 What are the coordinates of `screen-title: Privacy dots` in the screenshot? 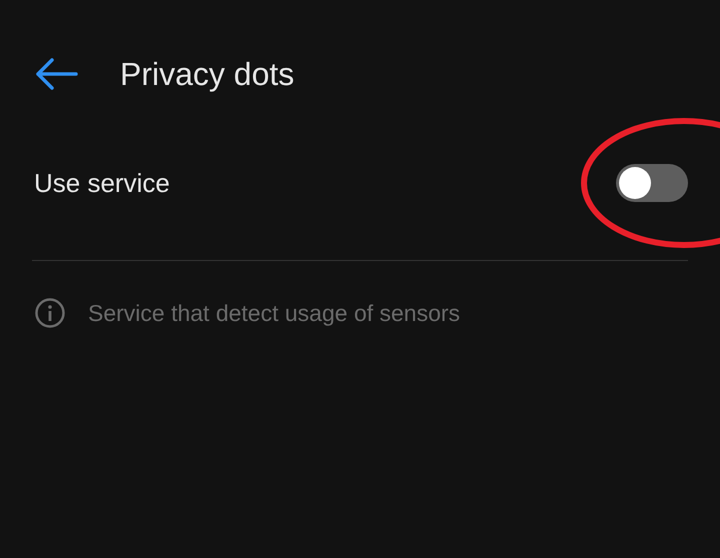 It's located at (207, 74).